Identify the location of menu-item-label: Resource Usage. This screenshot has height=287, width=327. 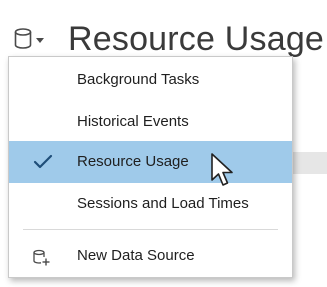
(133, 161).